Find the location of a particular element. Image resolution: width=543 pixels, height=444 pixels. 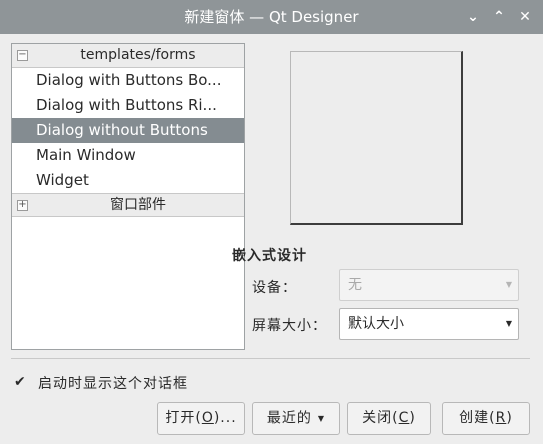

dropdown-icon: ▼ is located at coordinates (321, 418).